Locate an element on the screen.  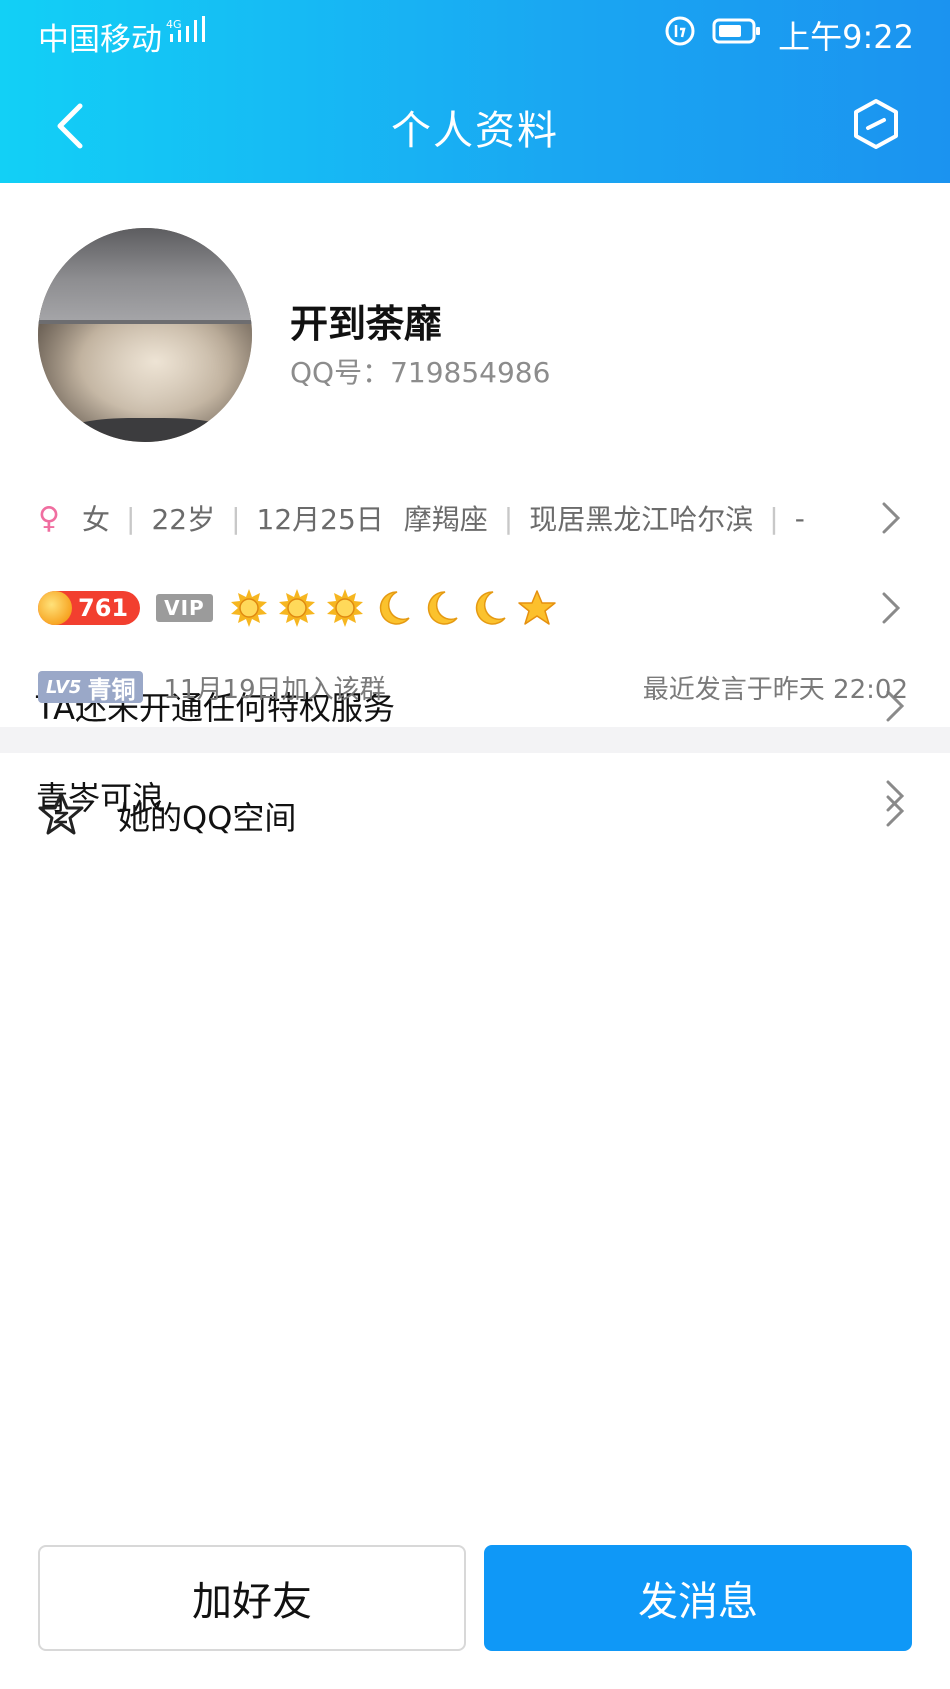
group-info-row: LV5 青铜 11月19日加入该群 最近发言于昨天 22:02 is located at coordinates (473, 687).